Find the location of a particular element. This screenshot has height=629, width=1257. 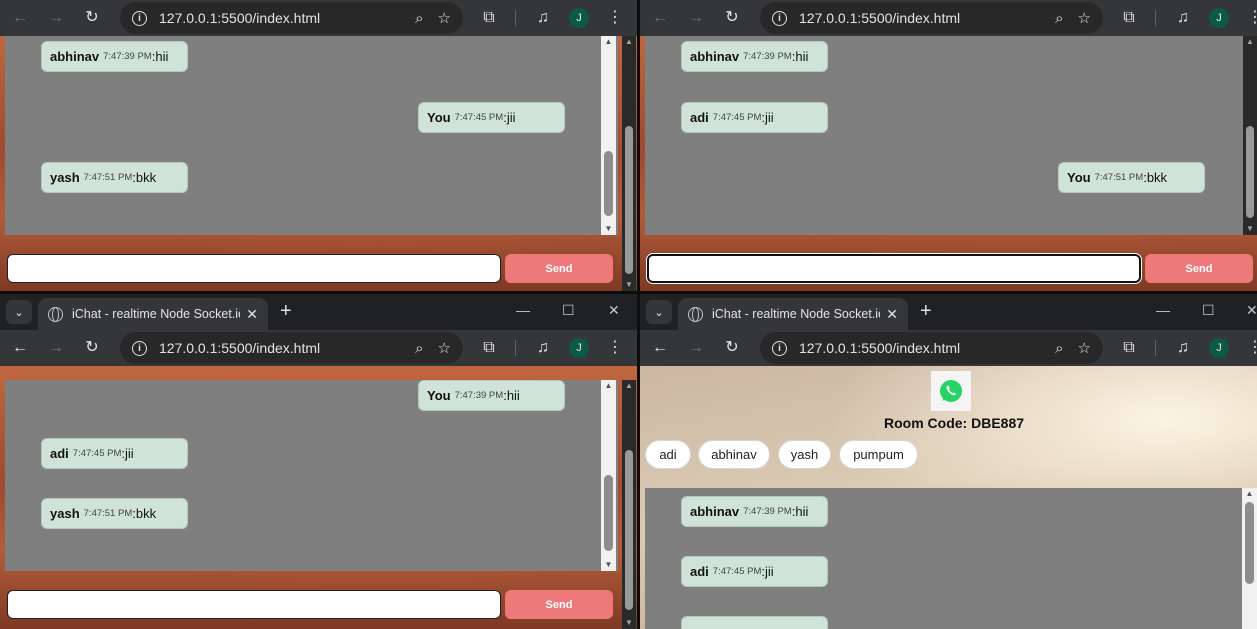

message-sender: abhinav is located at coordinates (75, 56).